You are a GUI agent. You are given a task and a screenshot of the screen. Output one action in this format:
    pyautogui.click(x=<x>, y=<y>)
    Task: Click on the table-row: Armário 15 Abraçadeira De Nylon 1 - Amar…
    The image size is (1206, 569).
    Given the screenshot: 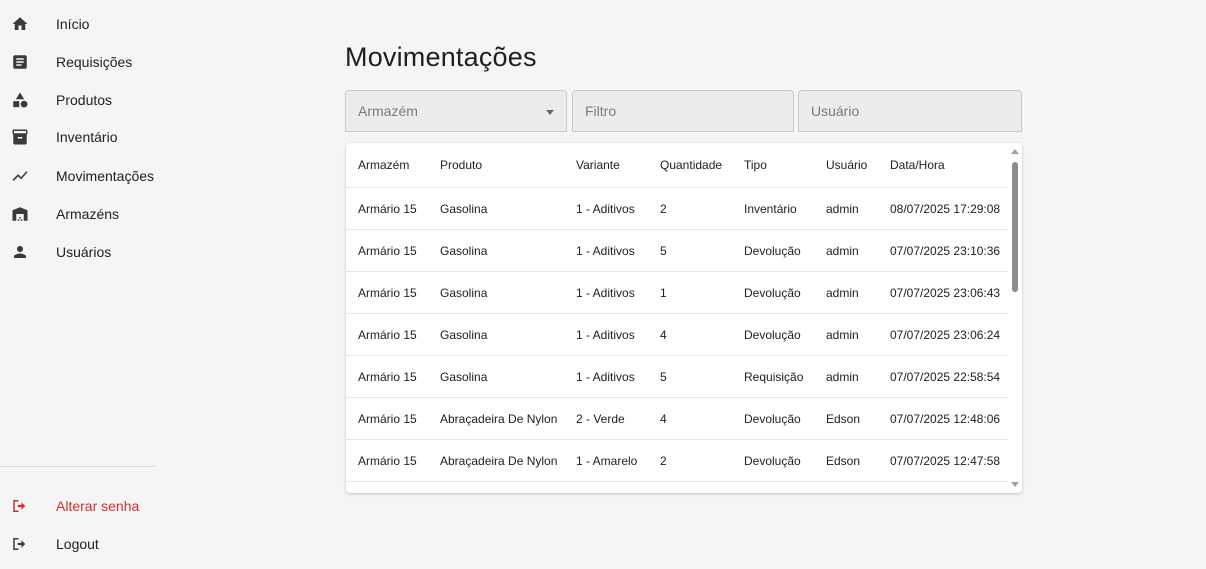 What is the action you would take?
    pyautogui.click(x=677, y=460)
    